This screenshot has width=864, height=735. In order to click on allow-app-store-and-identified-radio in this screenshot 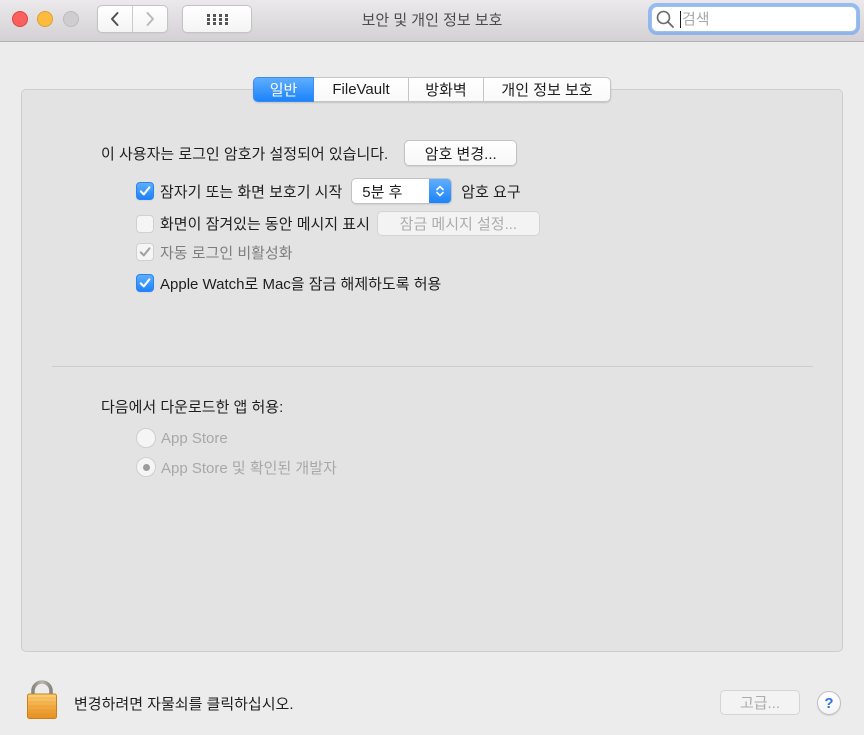, I will do `click(146, 467)`.